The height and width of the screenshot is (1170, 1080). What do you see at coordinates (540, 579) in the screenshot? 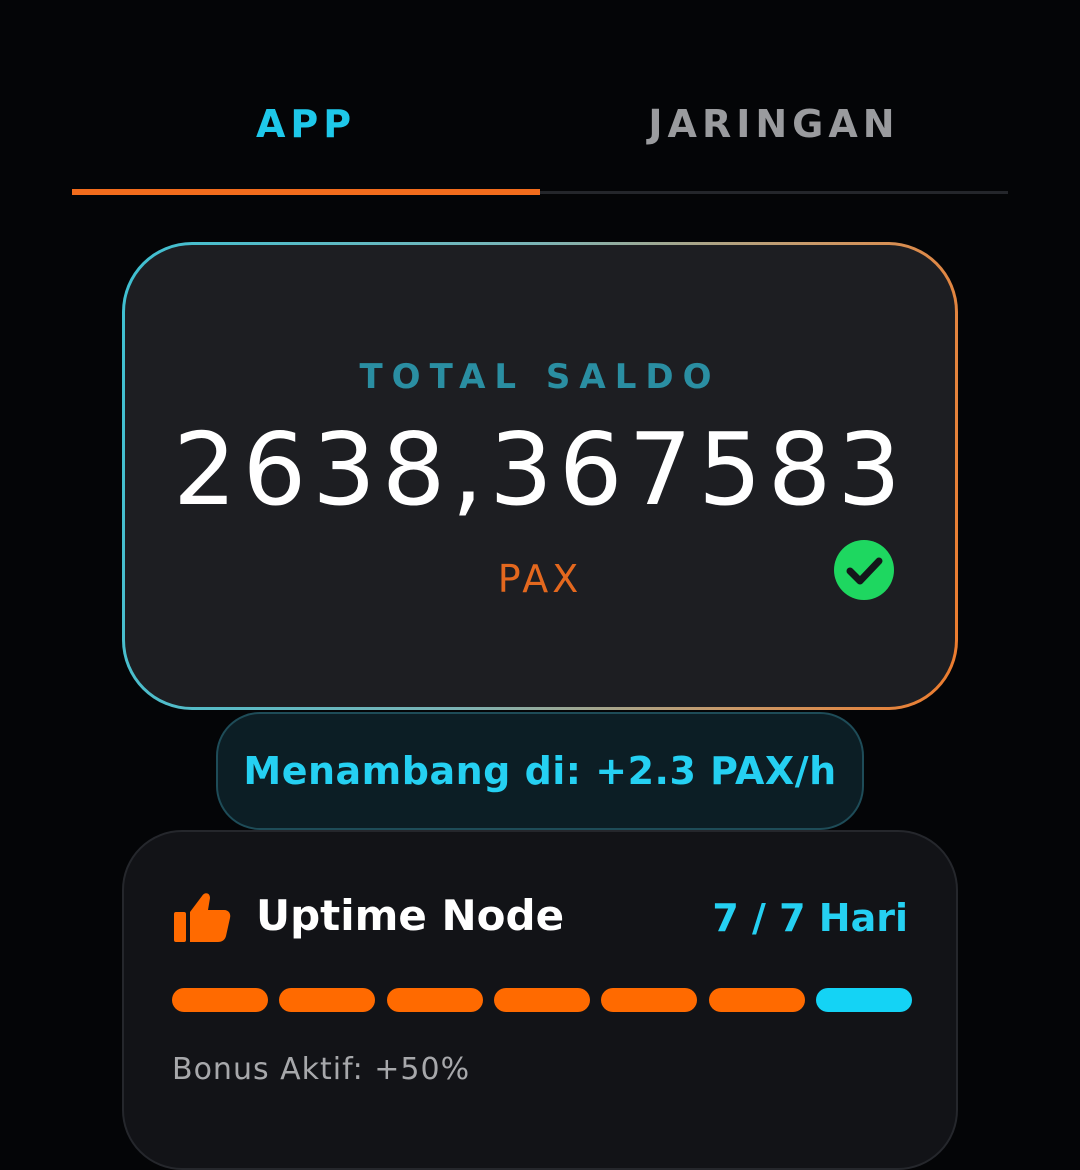
I see `balance-unit: PAX` at bounding box center [540, 579].